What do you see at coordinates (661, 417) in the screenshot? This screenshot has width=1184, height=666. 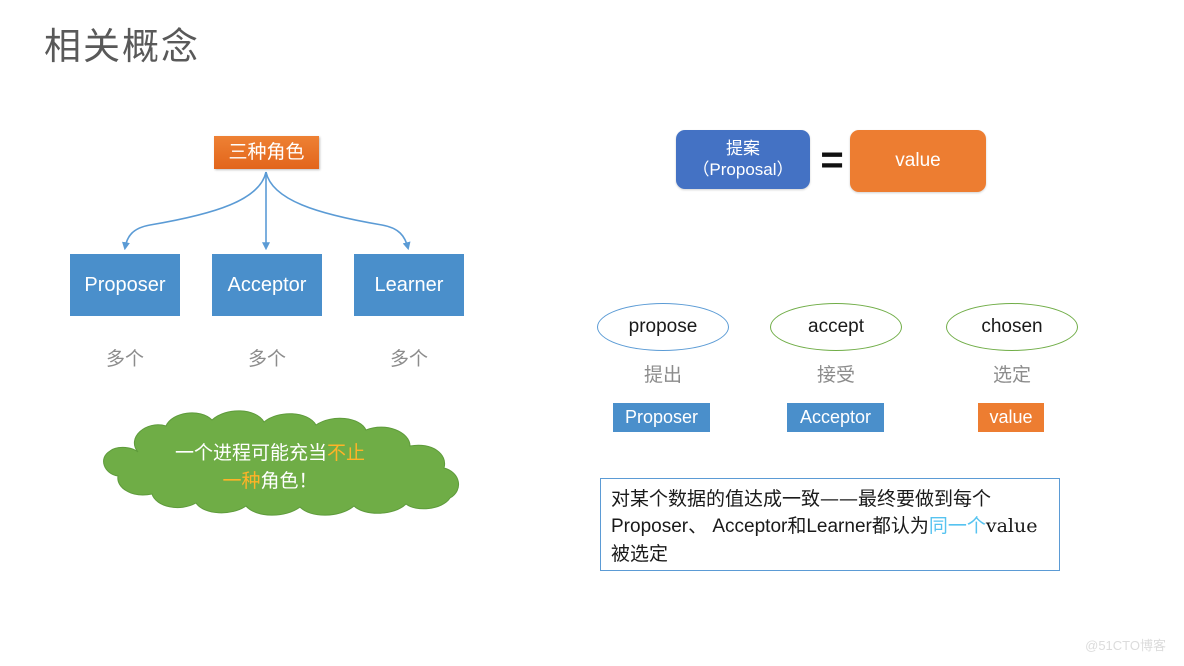 I see `stage-chip-proposer: Proposer` at bounding box center [661, 417].